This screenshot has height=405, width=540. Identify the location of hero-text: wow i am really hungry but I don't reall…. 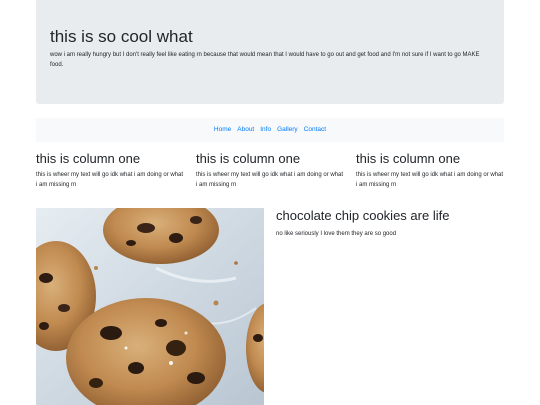
(265, 60).